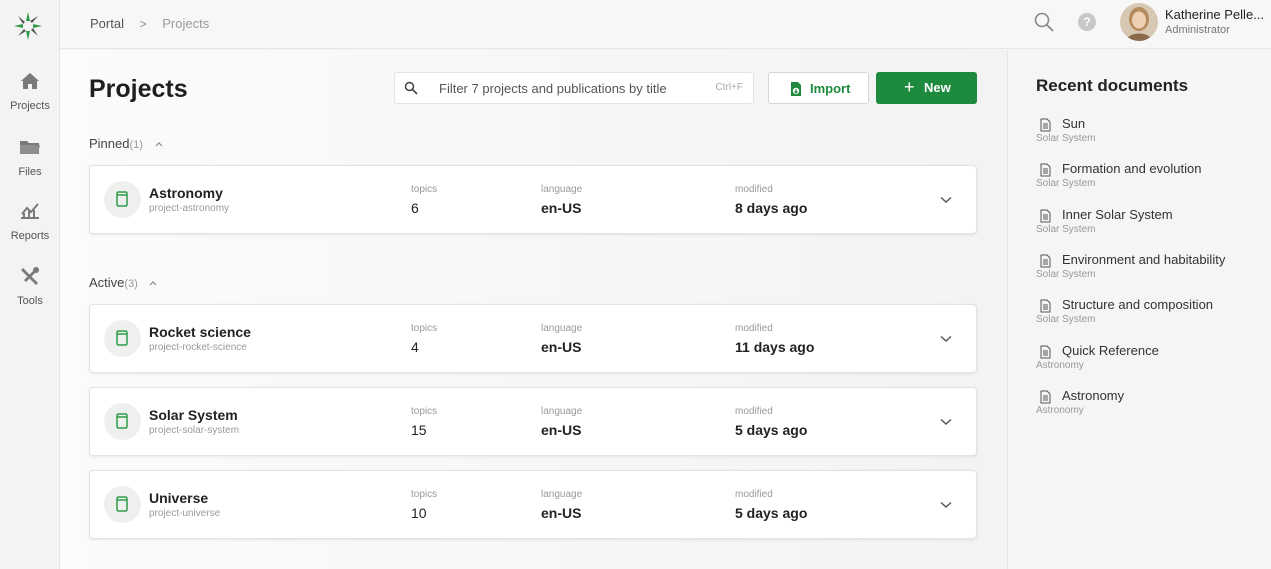  What do you see at coordinates (729, 87) in the screenshot?
I see `shortcut-hint: Ctrl+F` at bounding box center [729, 87].